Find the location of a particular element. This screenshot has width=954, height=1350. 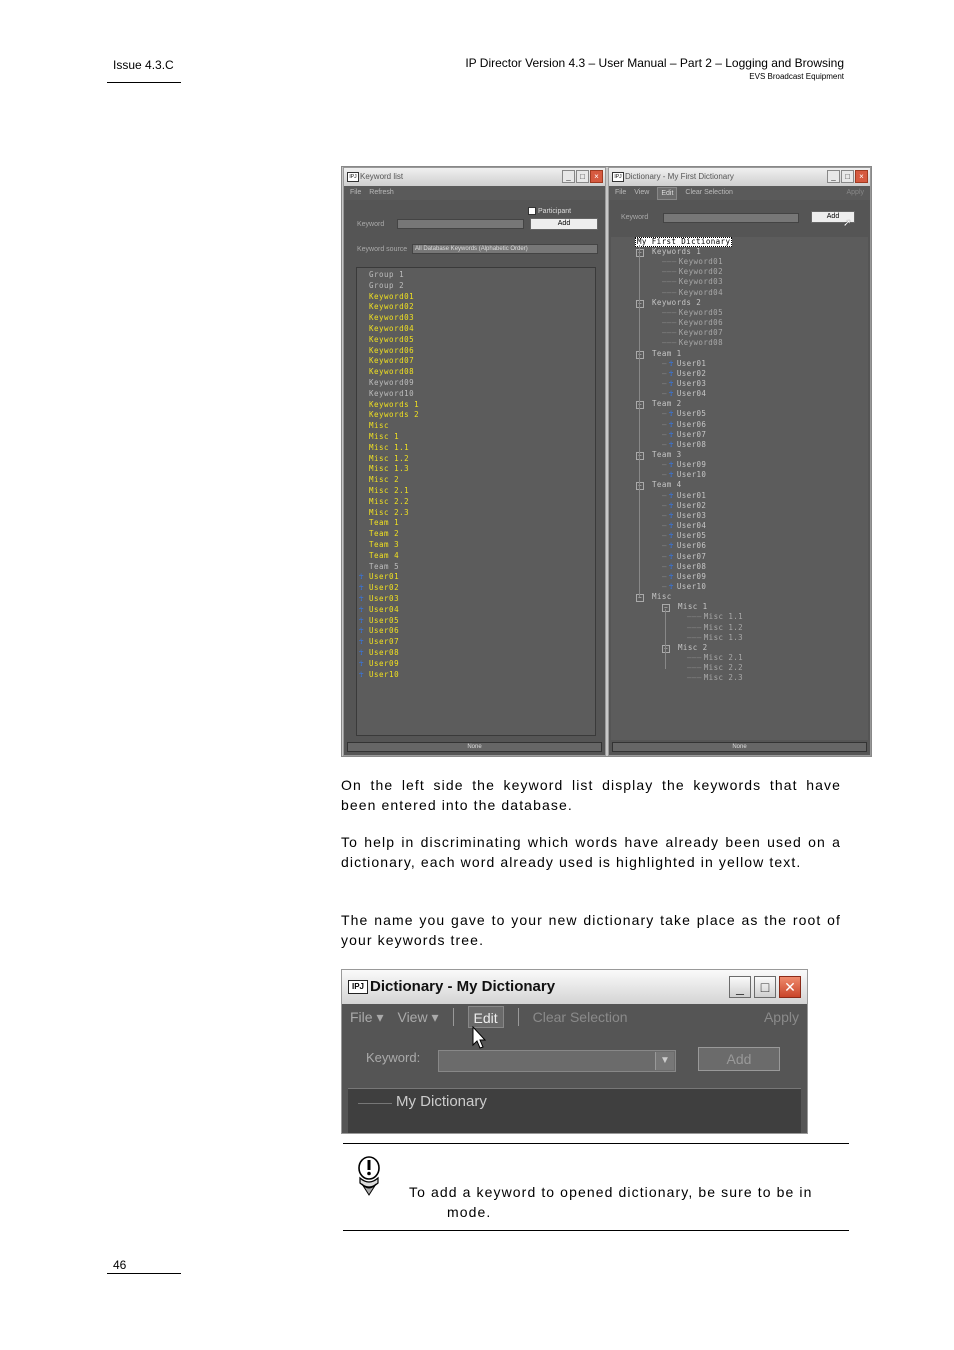

tree-leaf-node: ——— Keyword01 is located at coordinates (692, 262).